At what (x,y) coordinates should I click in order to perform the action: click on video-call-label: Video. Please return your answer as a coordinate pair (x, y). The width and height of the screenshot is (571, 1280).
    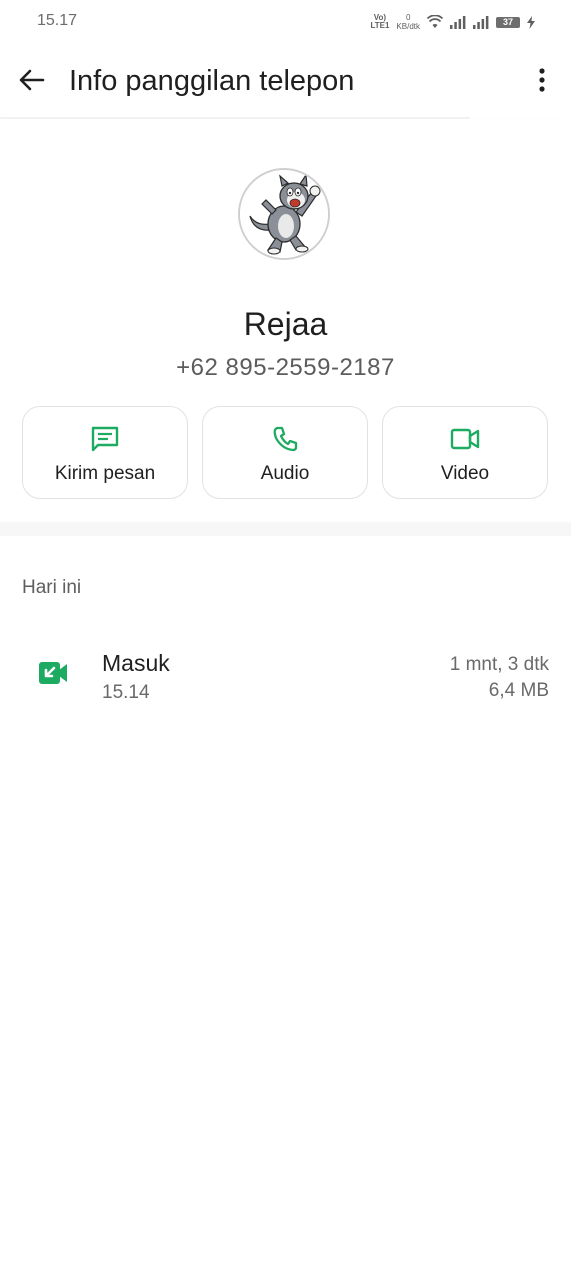
    Looking at the image, I should click on (465, 473).